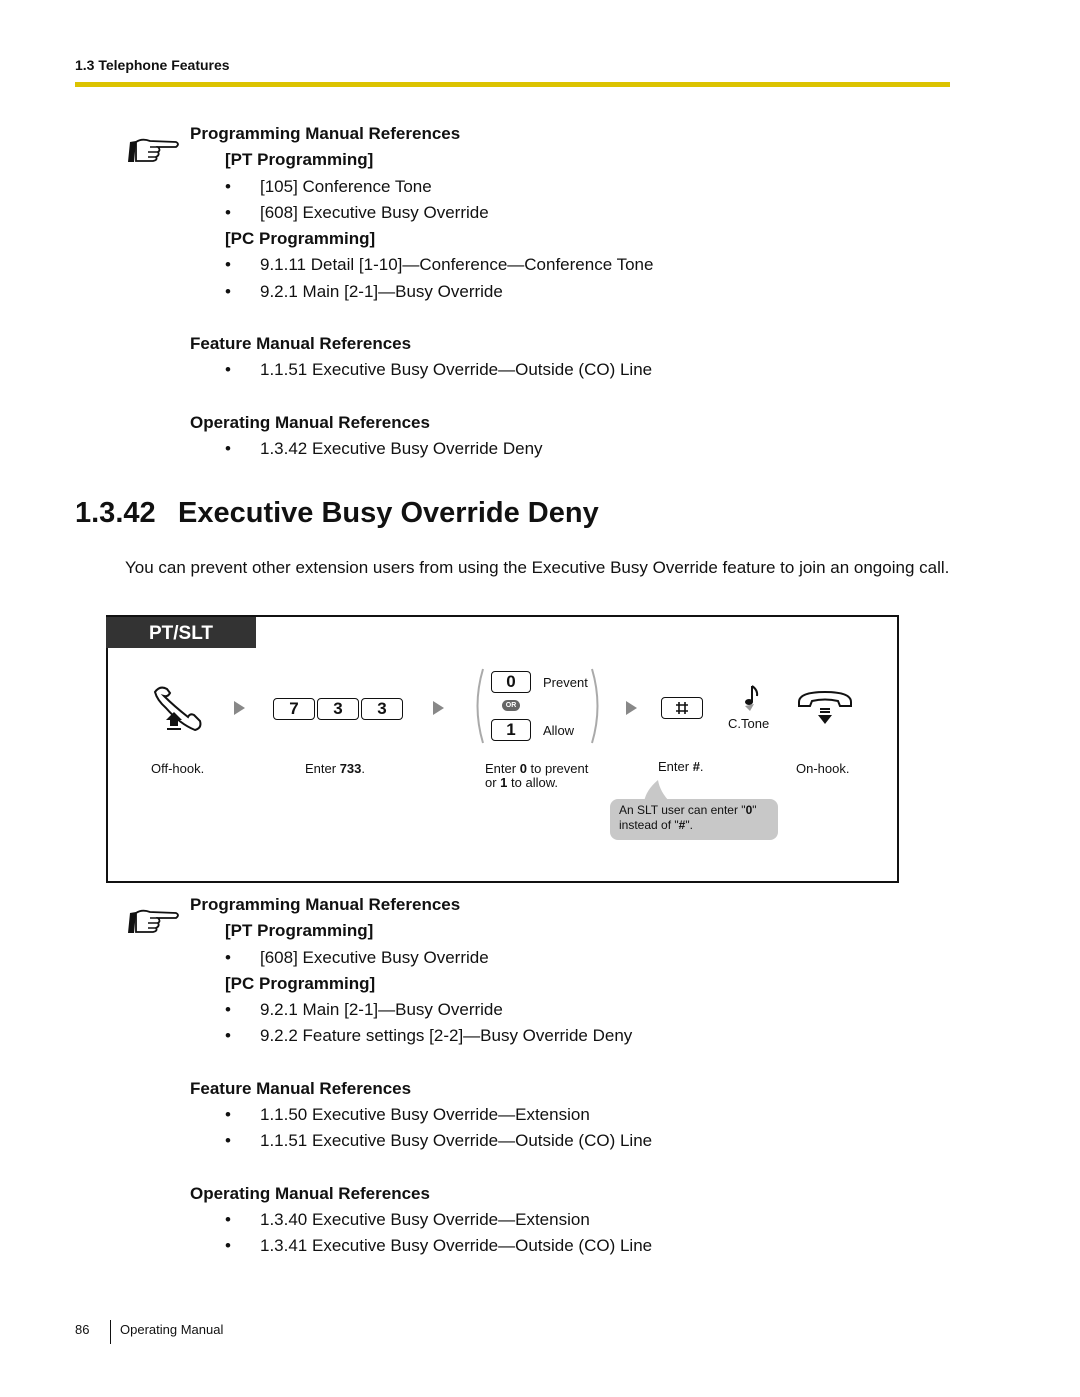 This screenshot has width=1080, height=1397. I want to click on caption-enter-hash: Enter #., so click(681, 766).